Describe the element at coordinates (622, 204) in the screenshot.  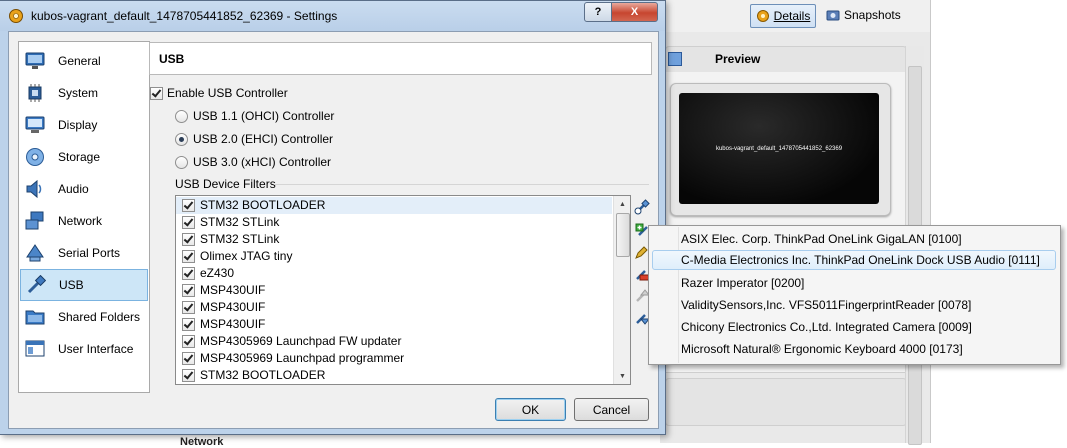
I see `scroll-up-arrow-icon: ▲` at that location.